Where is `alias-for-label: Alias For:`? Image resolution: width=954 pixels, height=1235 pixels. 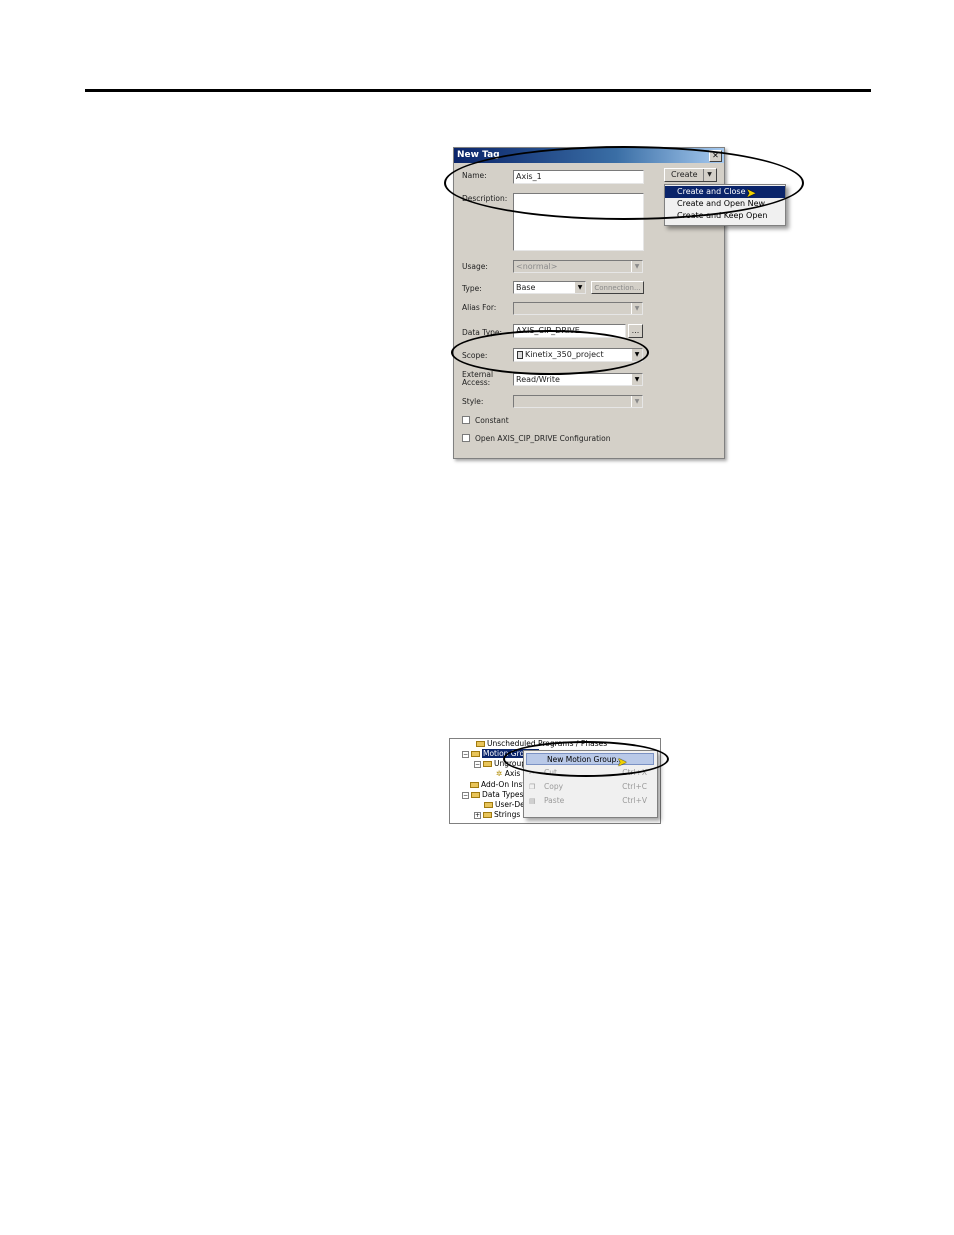
alias-for-label: Alias For: is located at coordinates (479, 307).